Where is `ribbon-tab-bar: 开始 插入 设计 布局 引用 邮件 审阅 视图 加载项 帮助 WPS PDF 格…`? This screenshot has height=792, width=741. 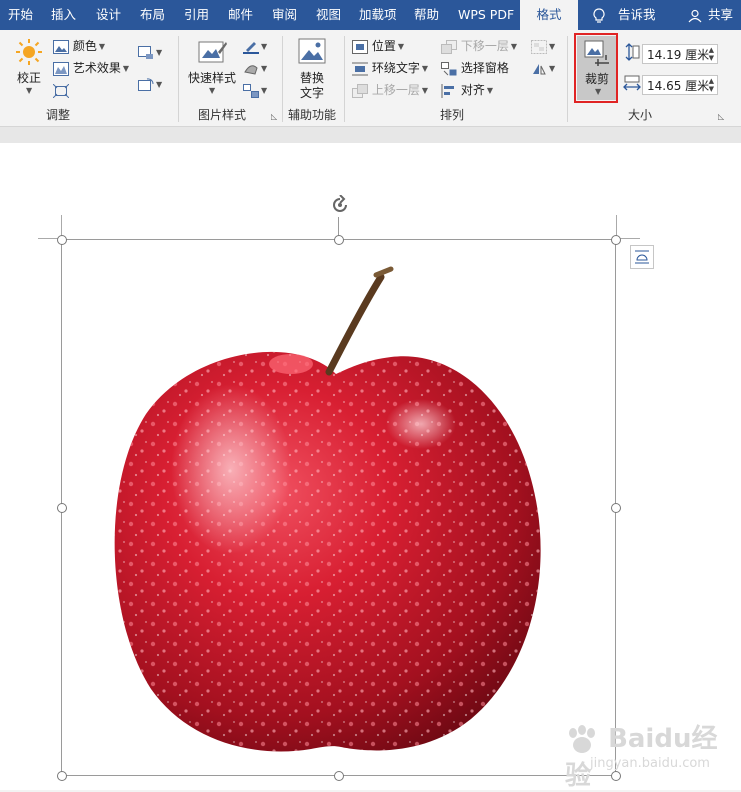
ribbon-tab-bar: 开始 插入 设计 布局 引用 邮件 审阅 视图 加载项 帮助 WPS PDF 格… is located at coordinates (370, 15).